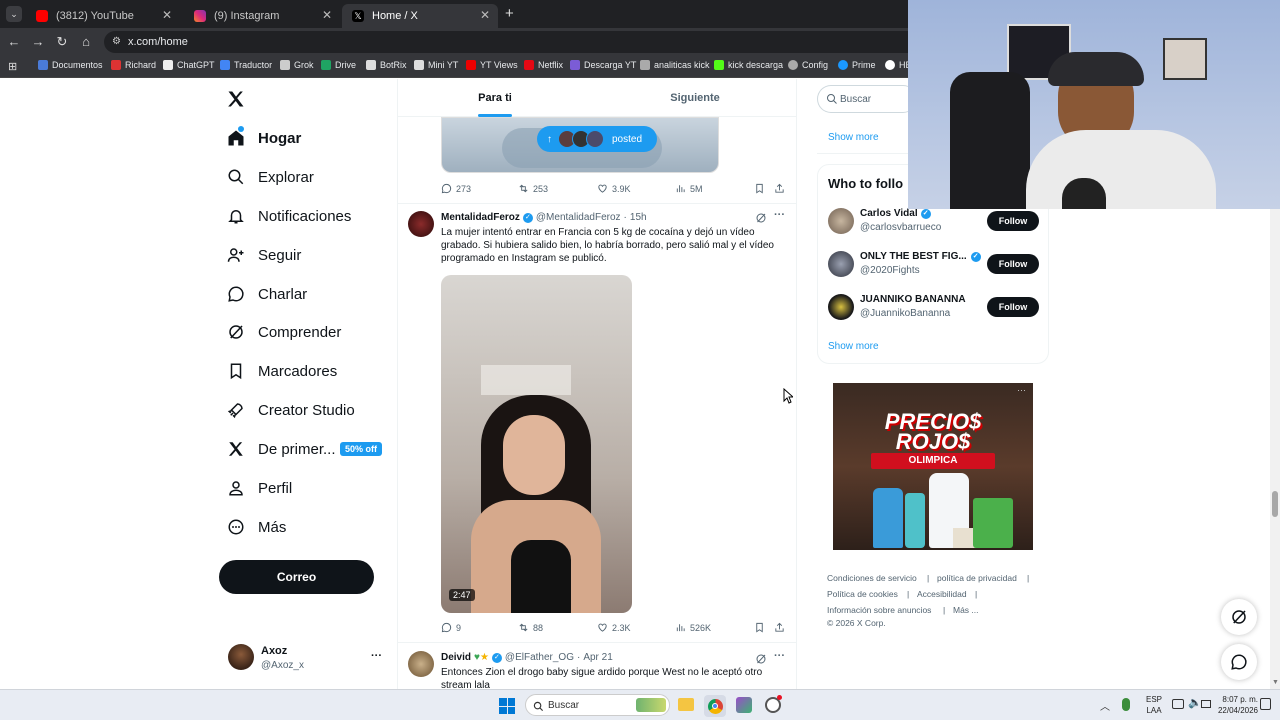 Image resolution: width=1280 pixels, height=720 pixels. I want to click on bookmark: Config, so click(808, 65).